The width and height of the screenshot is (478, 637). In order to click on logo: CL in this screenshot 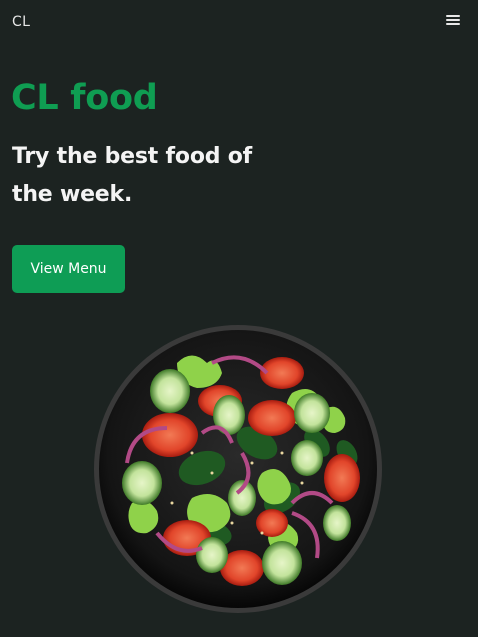, I will do `click(21, 22)`.